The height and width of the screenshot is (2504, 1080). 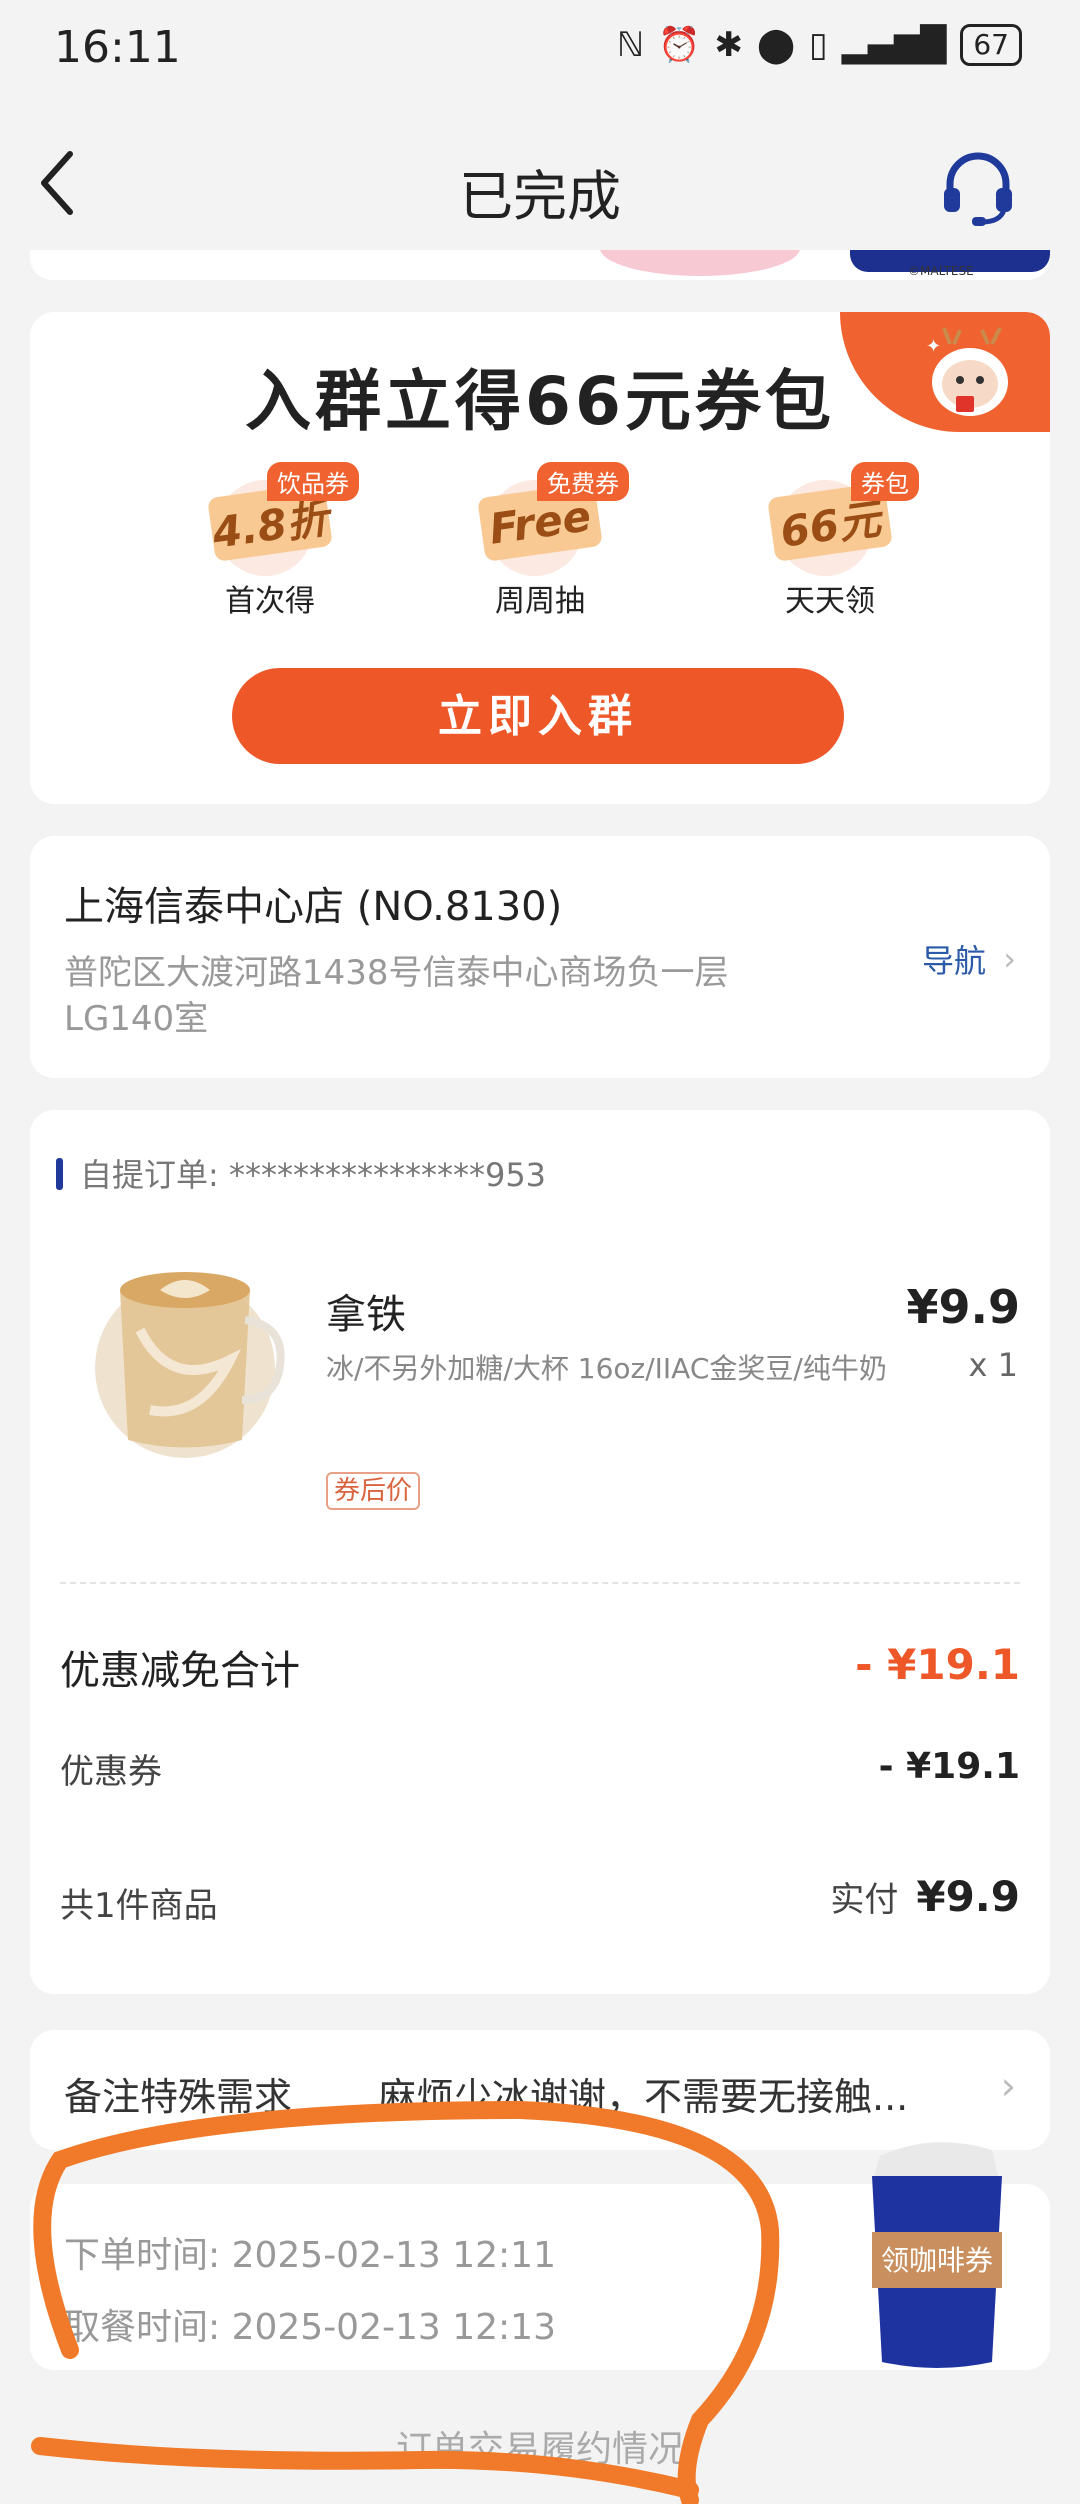 I want to click on fulfillment-link: 订单交易履约情况, so click(x=540, y=2446).